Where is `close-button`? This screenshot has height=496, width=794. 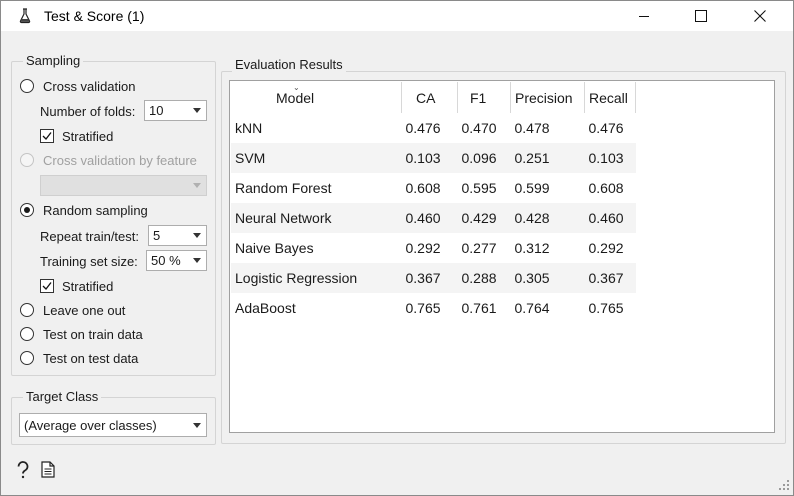 close-button is located at coordinates (760, 16).